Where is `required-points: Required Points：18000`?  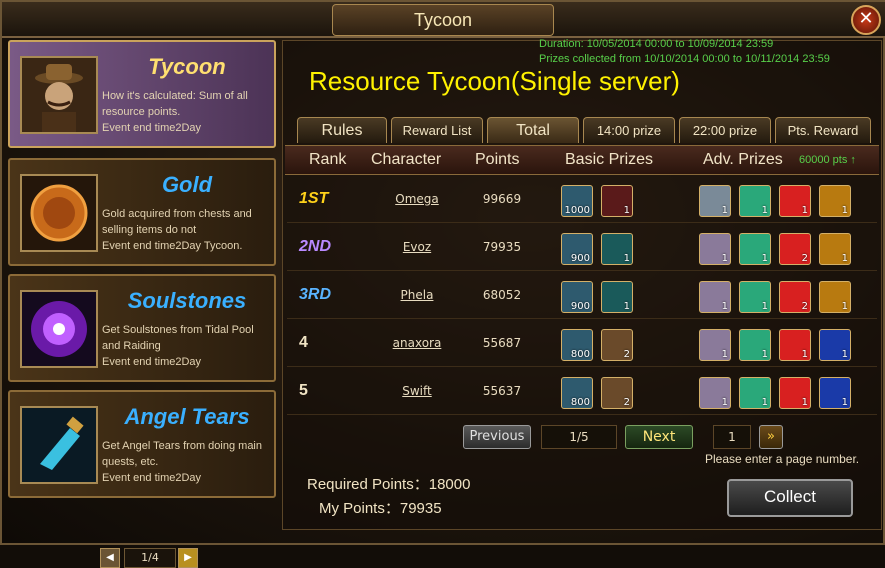 required-points: Required Points：18000 is located at coordinates (389, 484).